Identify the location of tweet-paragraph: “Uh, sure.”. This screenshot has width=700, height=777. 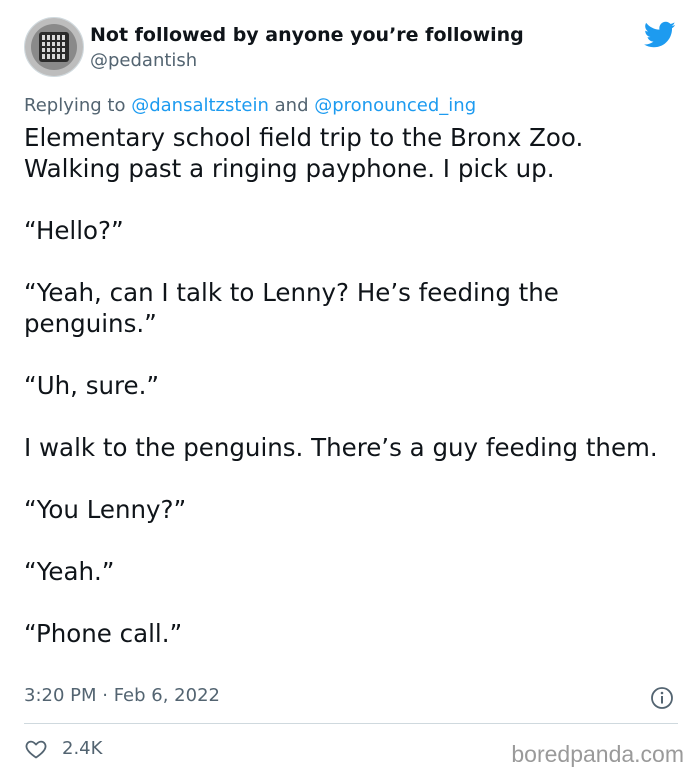
(92, 385).